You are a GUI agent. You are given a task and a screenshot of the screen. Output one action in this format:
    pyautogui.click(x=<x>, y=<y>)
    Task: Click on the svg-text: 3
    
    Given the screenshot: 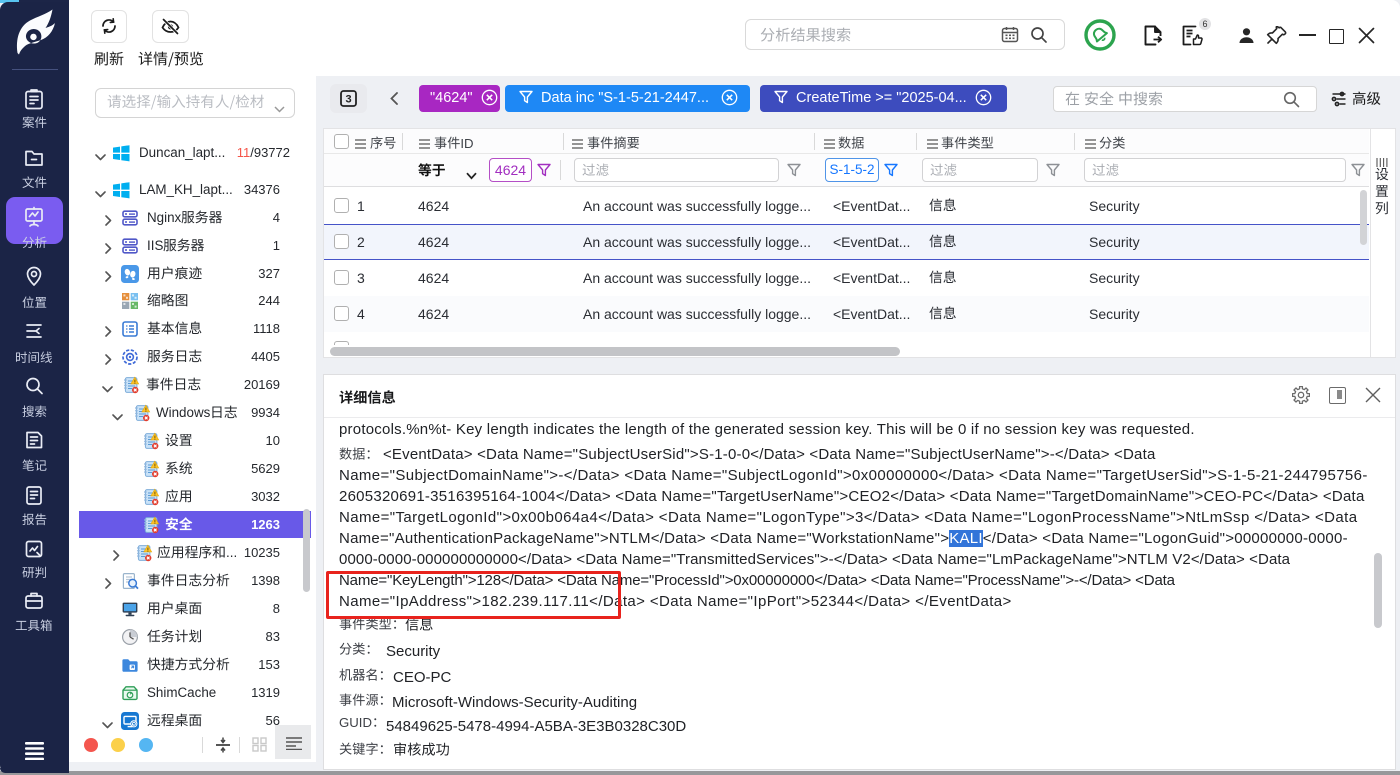 What is the action you would take?
    pyautogui.click(x=348, y=100)
    